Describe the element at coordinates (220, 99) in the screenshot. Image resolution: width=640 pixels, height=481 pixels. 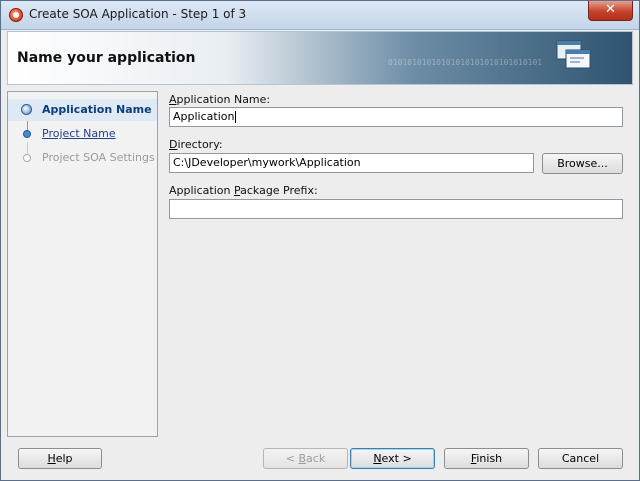
I see `application-name-label: Application Name:` at that location.